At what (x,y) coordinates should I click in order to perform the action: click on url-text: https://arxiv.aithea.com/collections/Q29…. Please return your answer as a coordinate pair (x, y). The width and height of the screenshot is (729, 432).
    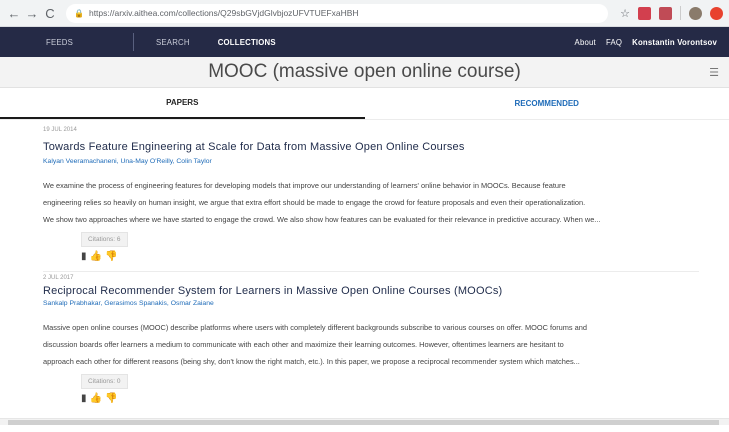
    Looking at the image, I should click on (223, 13).